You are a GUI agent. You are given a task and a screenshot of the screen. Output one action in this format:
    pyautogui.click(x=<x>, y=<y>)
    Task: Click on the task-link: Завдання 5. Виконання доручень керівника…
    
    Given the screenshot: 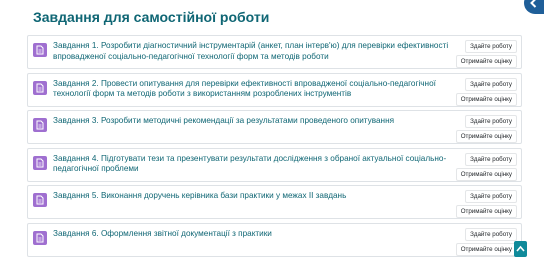 What is the action you would take?
    pyautogui.click(x=256, y=196)
    